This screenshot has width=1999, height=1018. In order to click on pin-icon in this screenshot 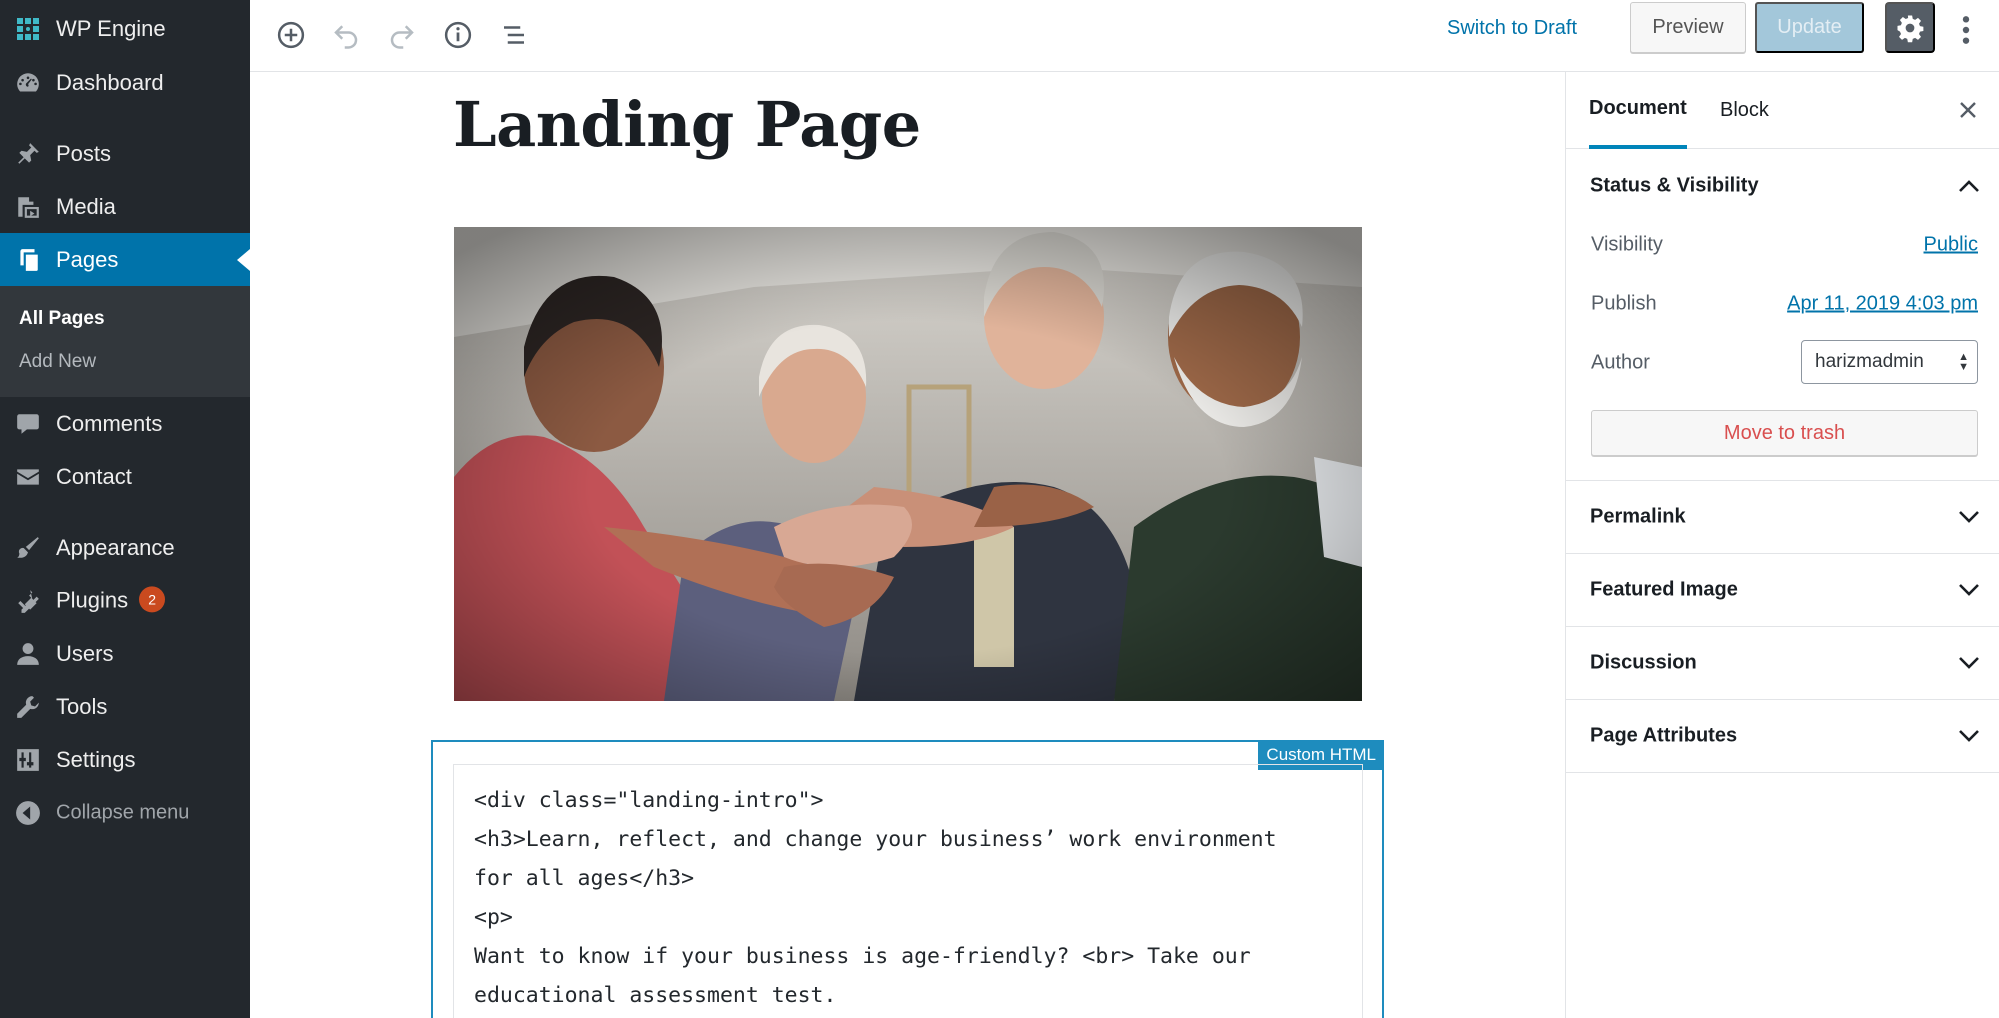, I will do `click(28, 154)`.